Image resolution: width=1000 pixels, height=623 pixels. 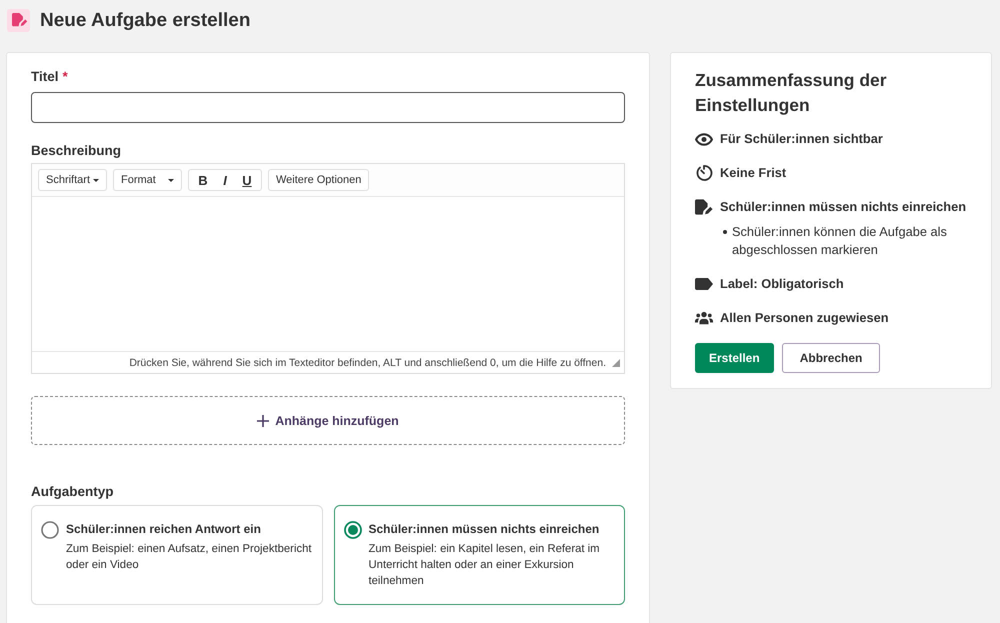 What do you see at coordinates (189, 557) in the screenshot?
I see `option-description: Zum Beispiel: einen Aufsatz, einen Projektbericht oder ein Video` at bounding box center [189, 557].